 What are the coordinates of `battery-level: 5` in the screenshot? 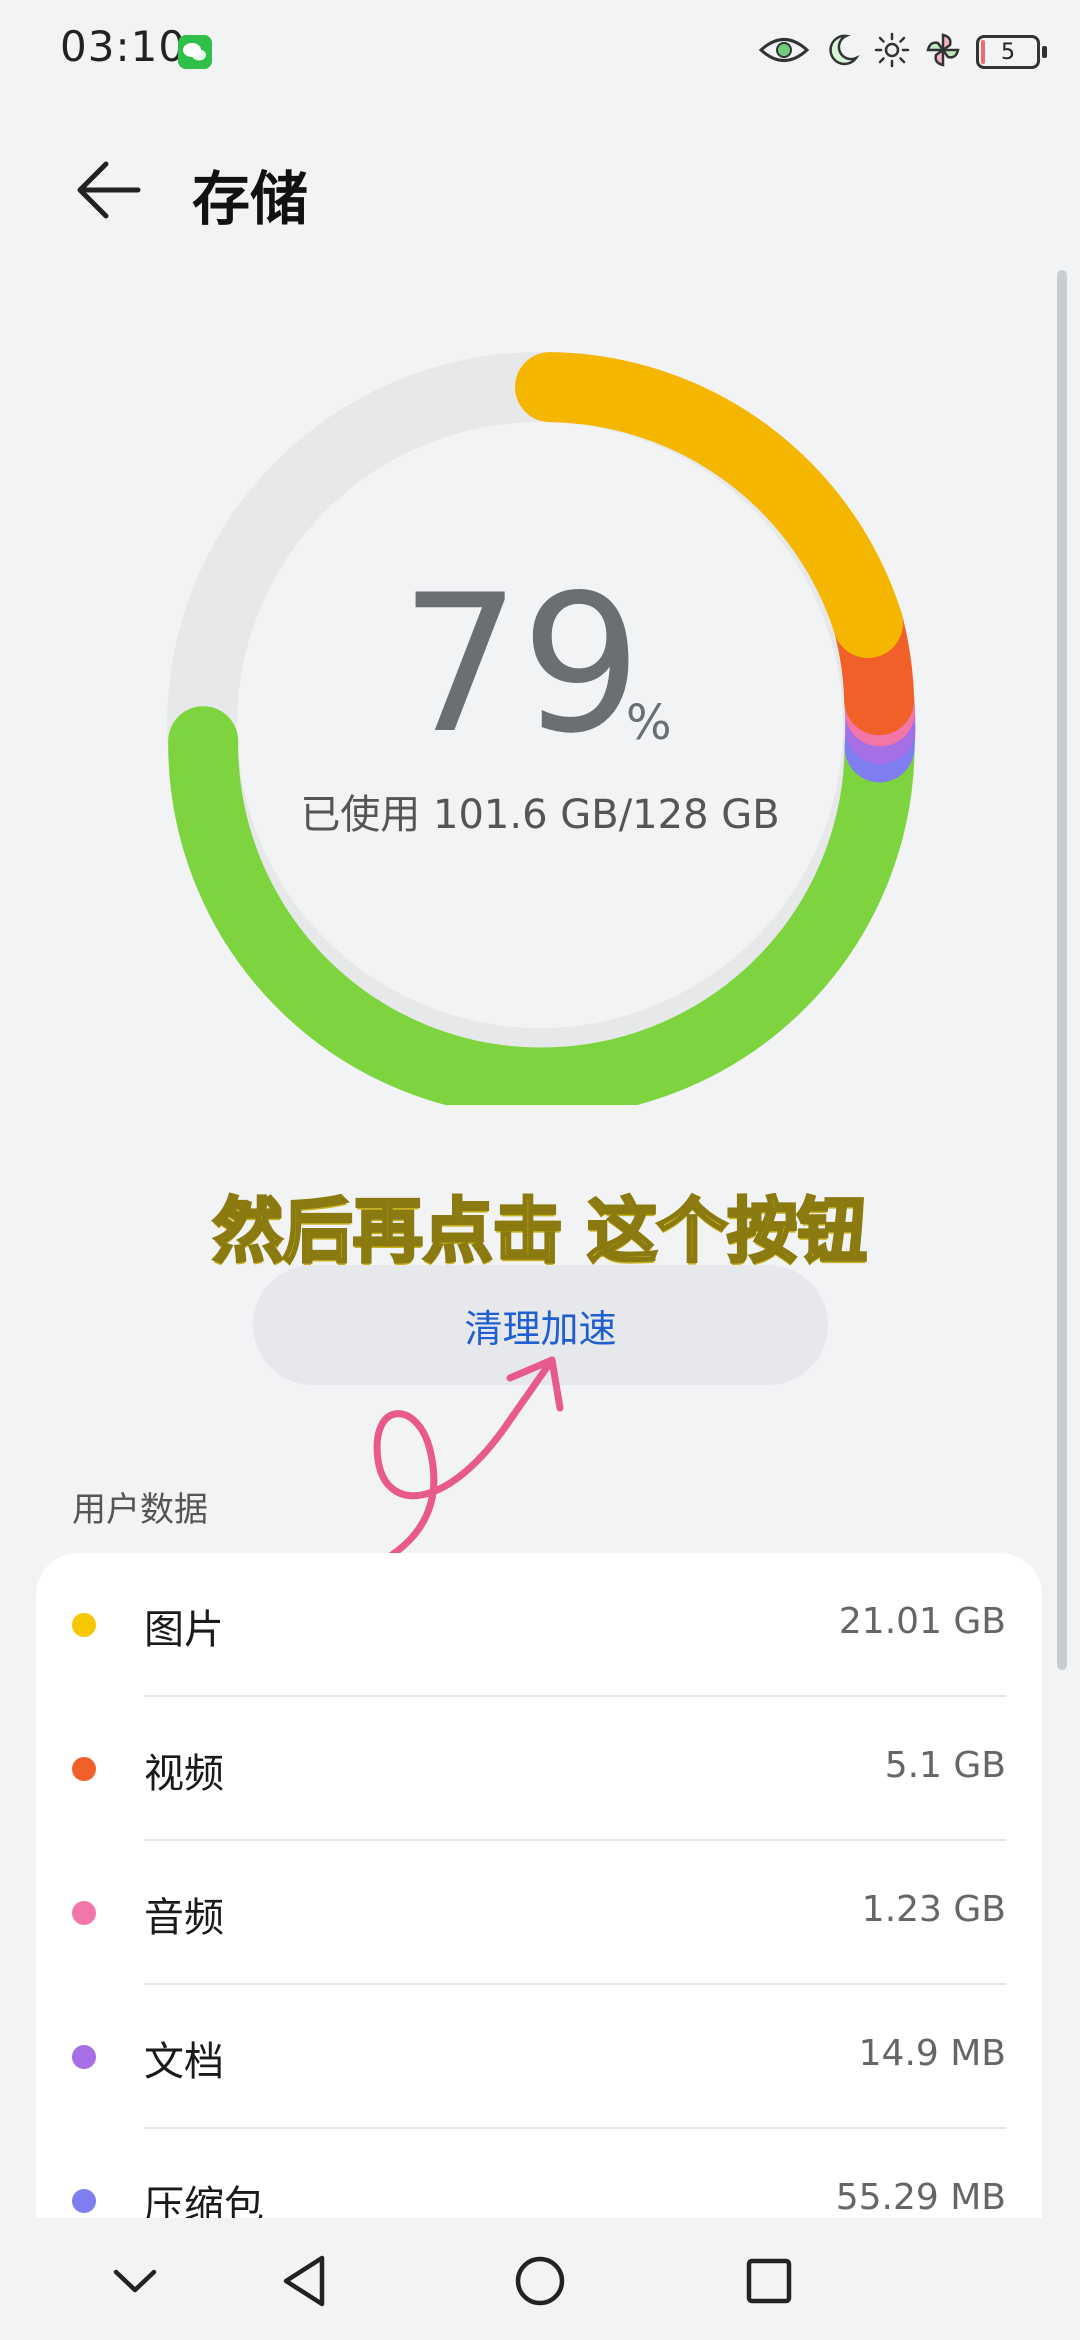 It's located at (1008, 52).